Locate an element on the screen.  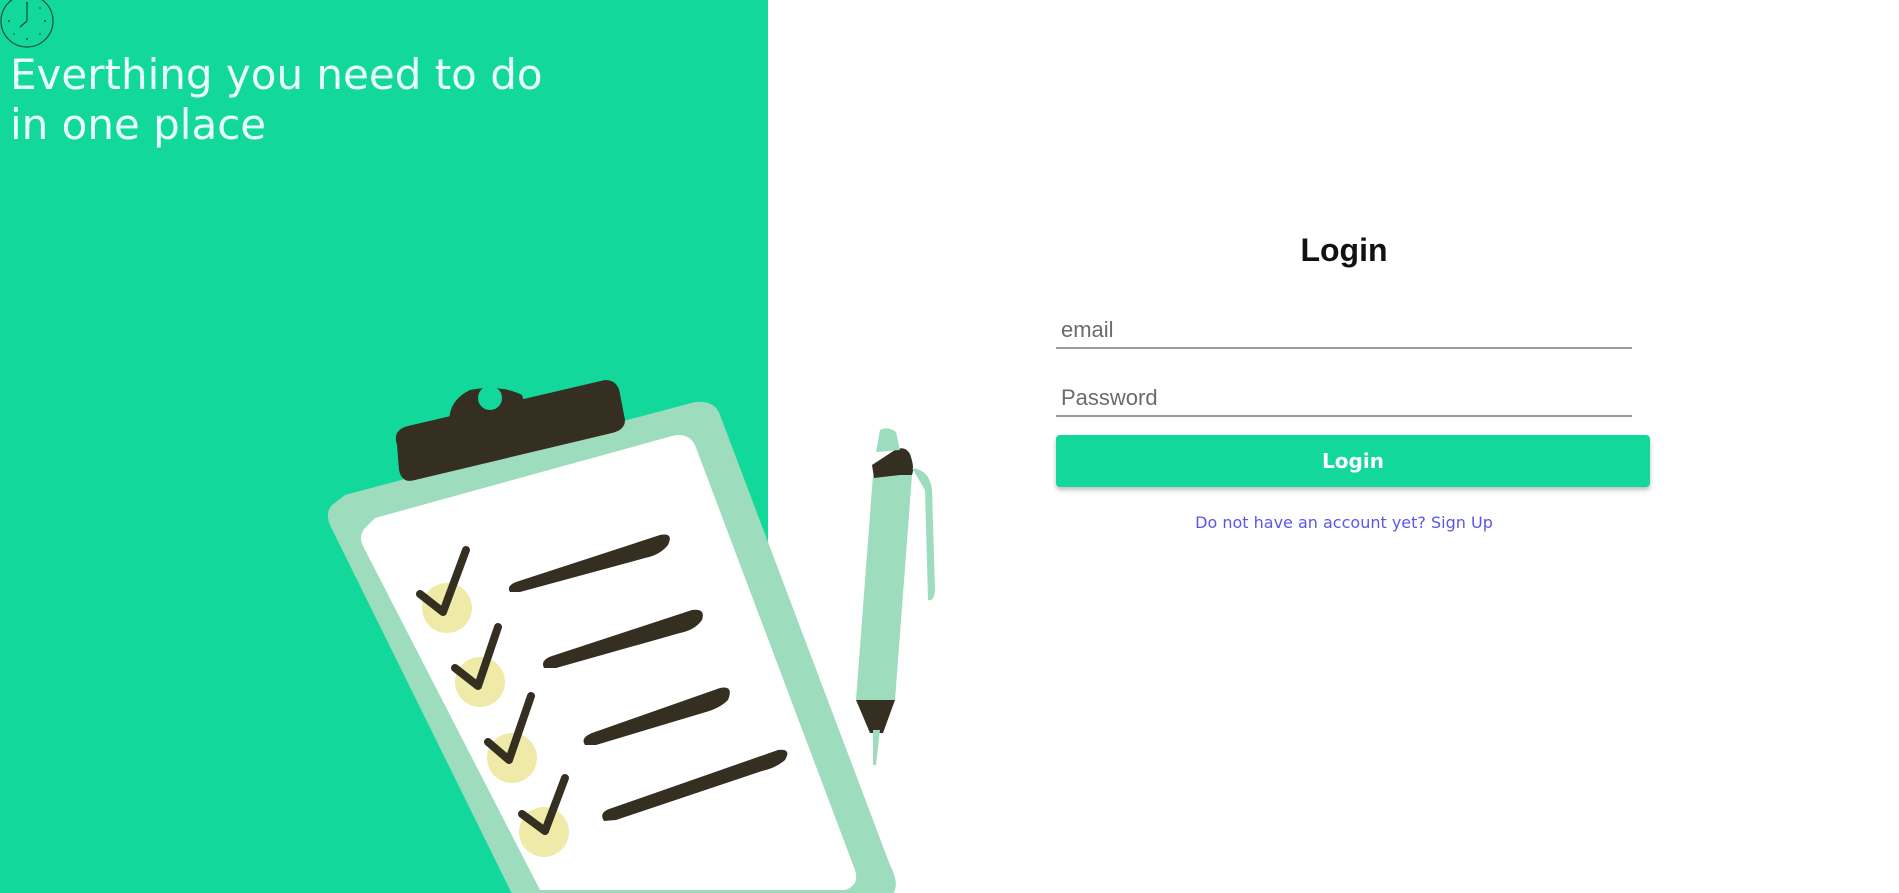
email-field is located at coordinates (1344, 331).